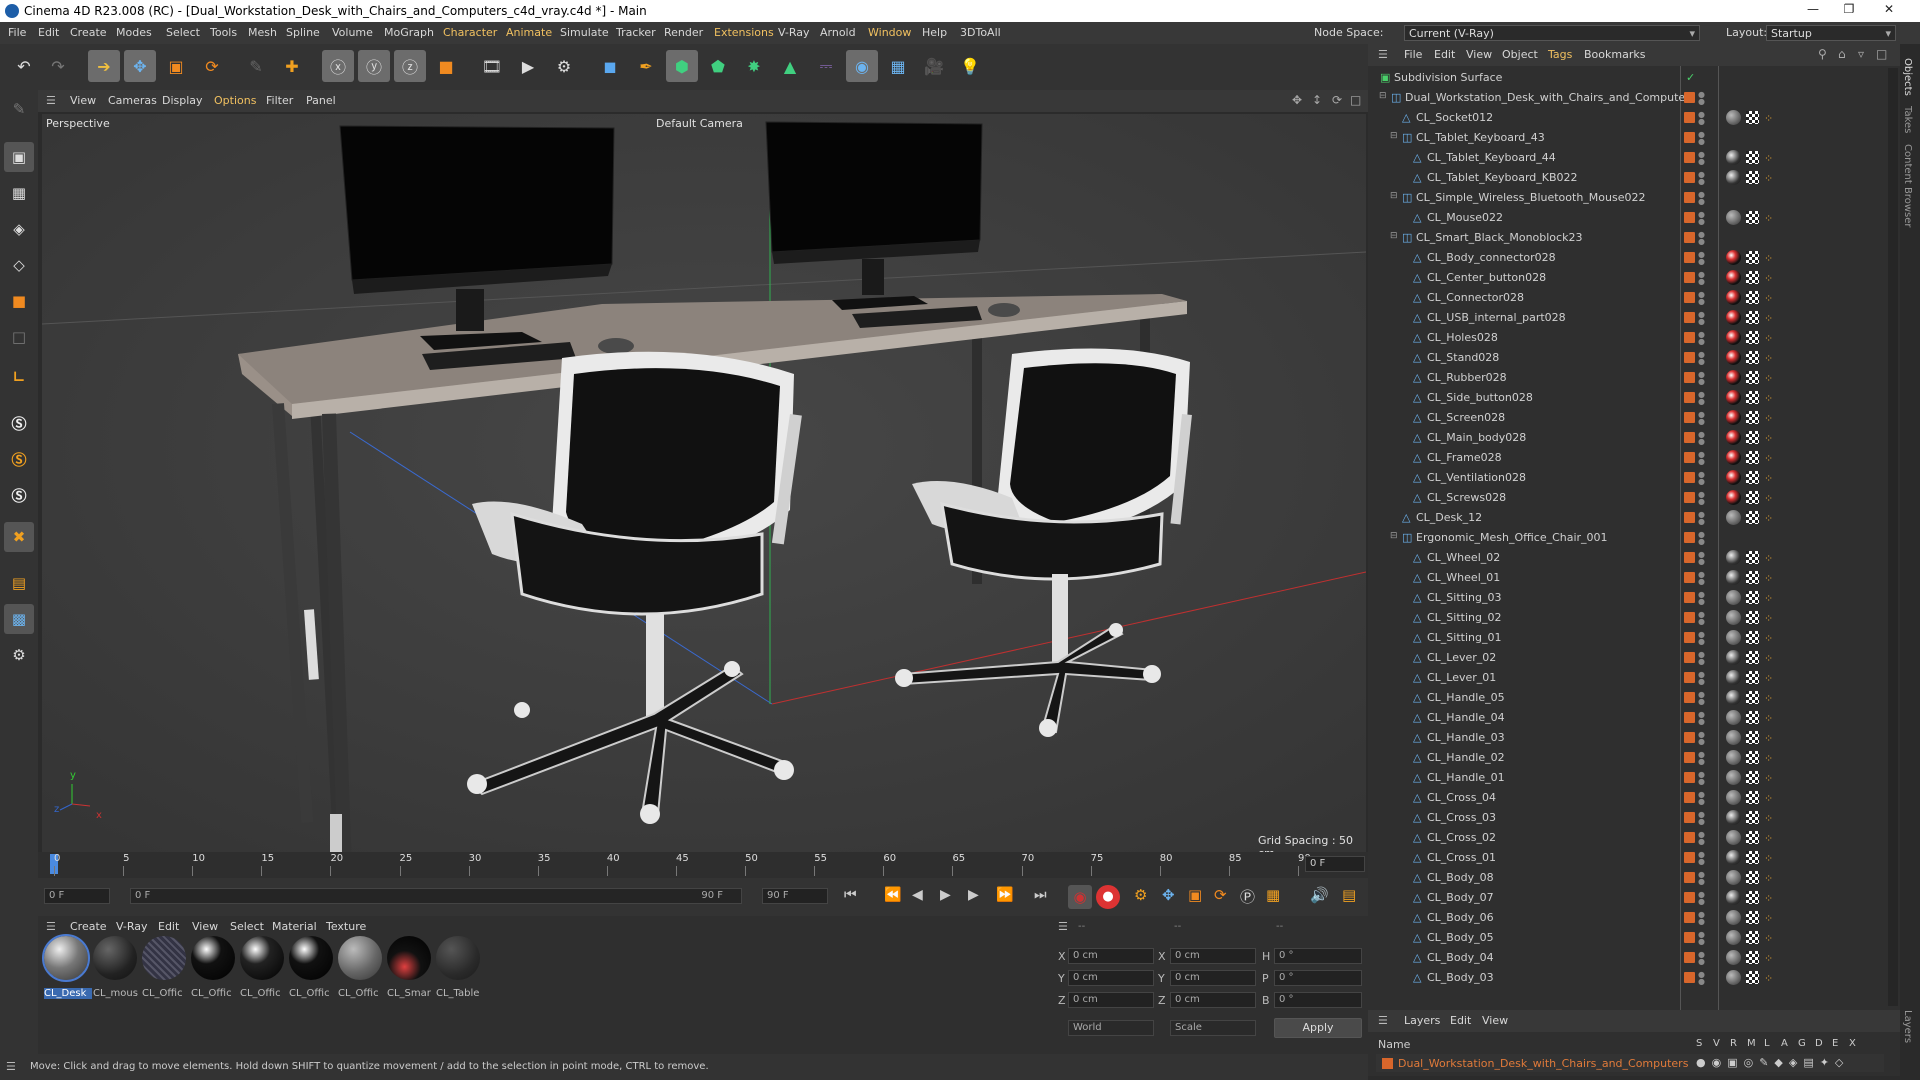 The image size is (1920, 1080). I want to click on snap-icon: Ⓢ, so click(19, 423).